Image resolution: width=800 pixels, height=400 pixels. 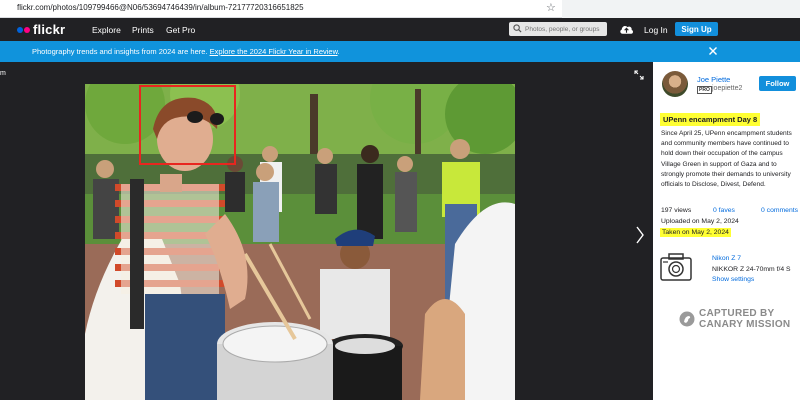 What do you see at coordinates (737, 313) in the screenshot?
I see `watermark-line-1: CAPTURED BY` at bounding box center [737, 313].